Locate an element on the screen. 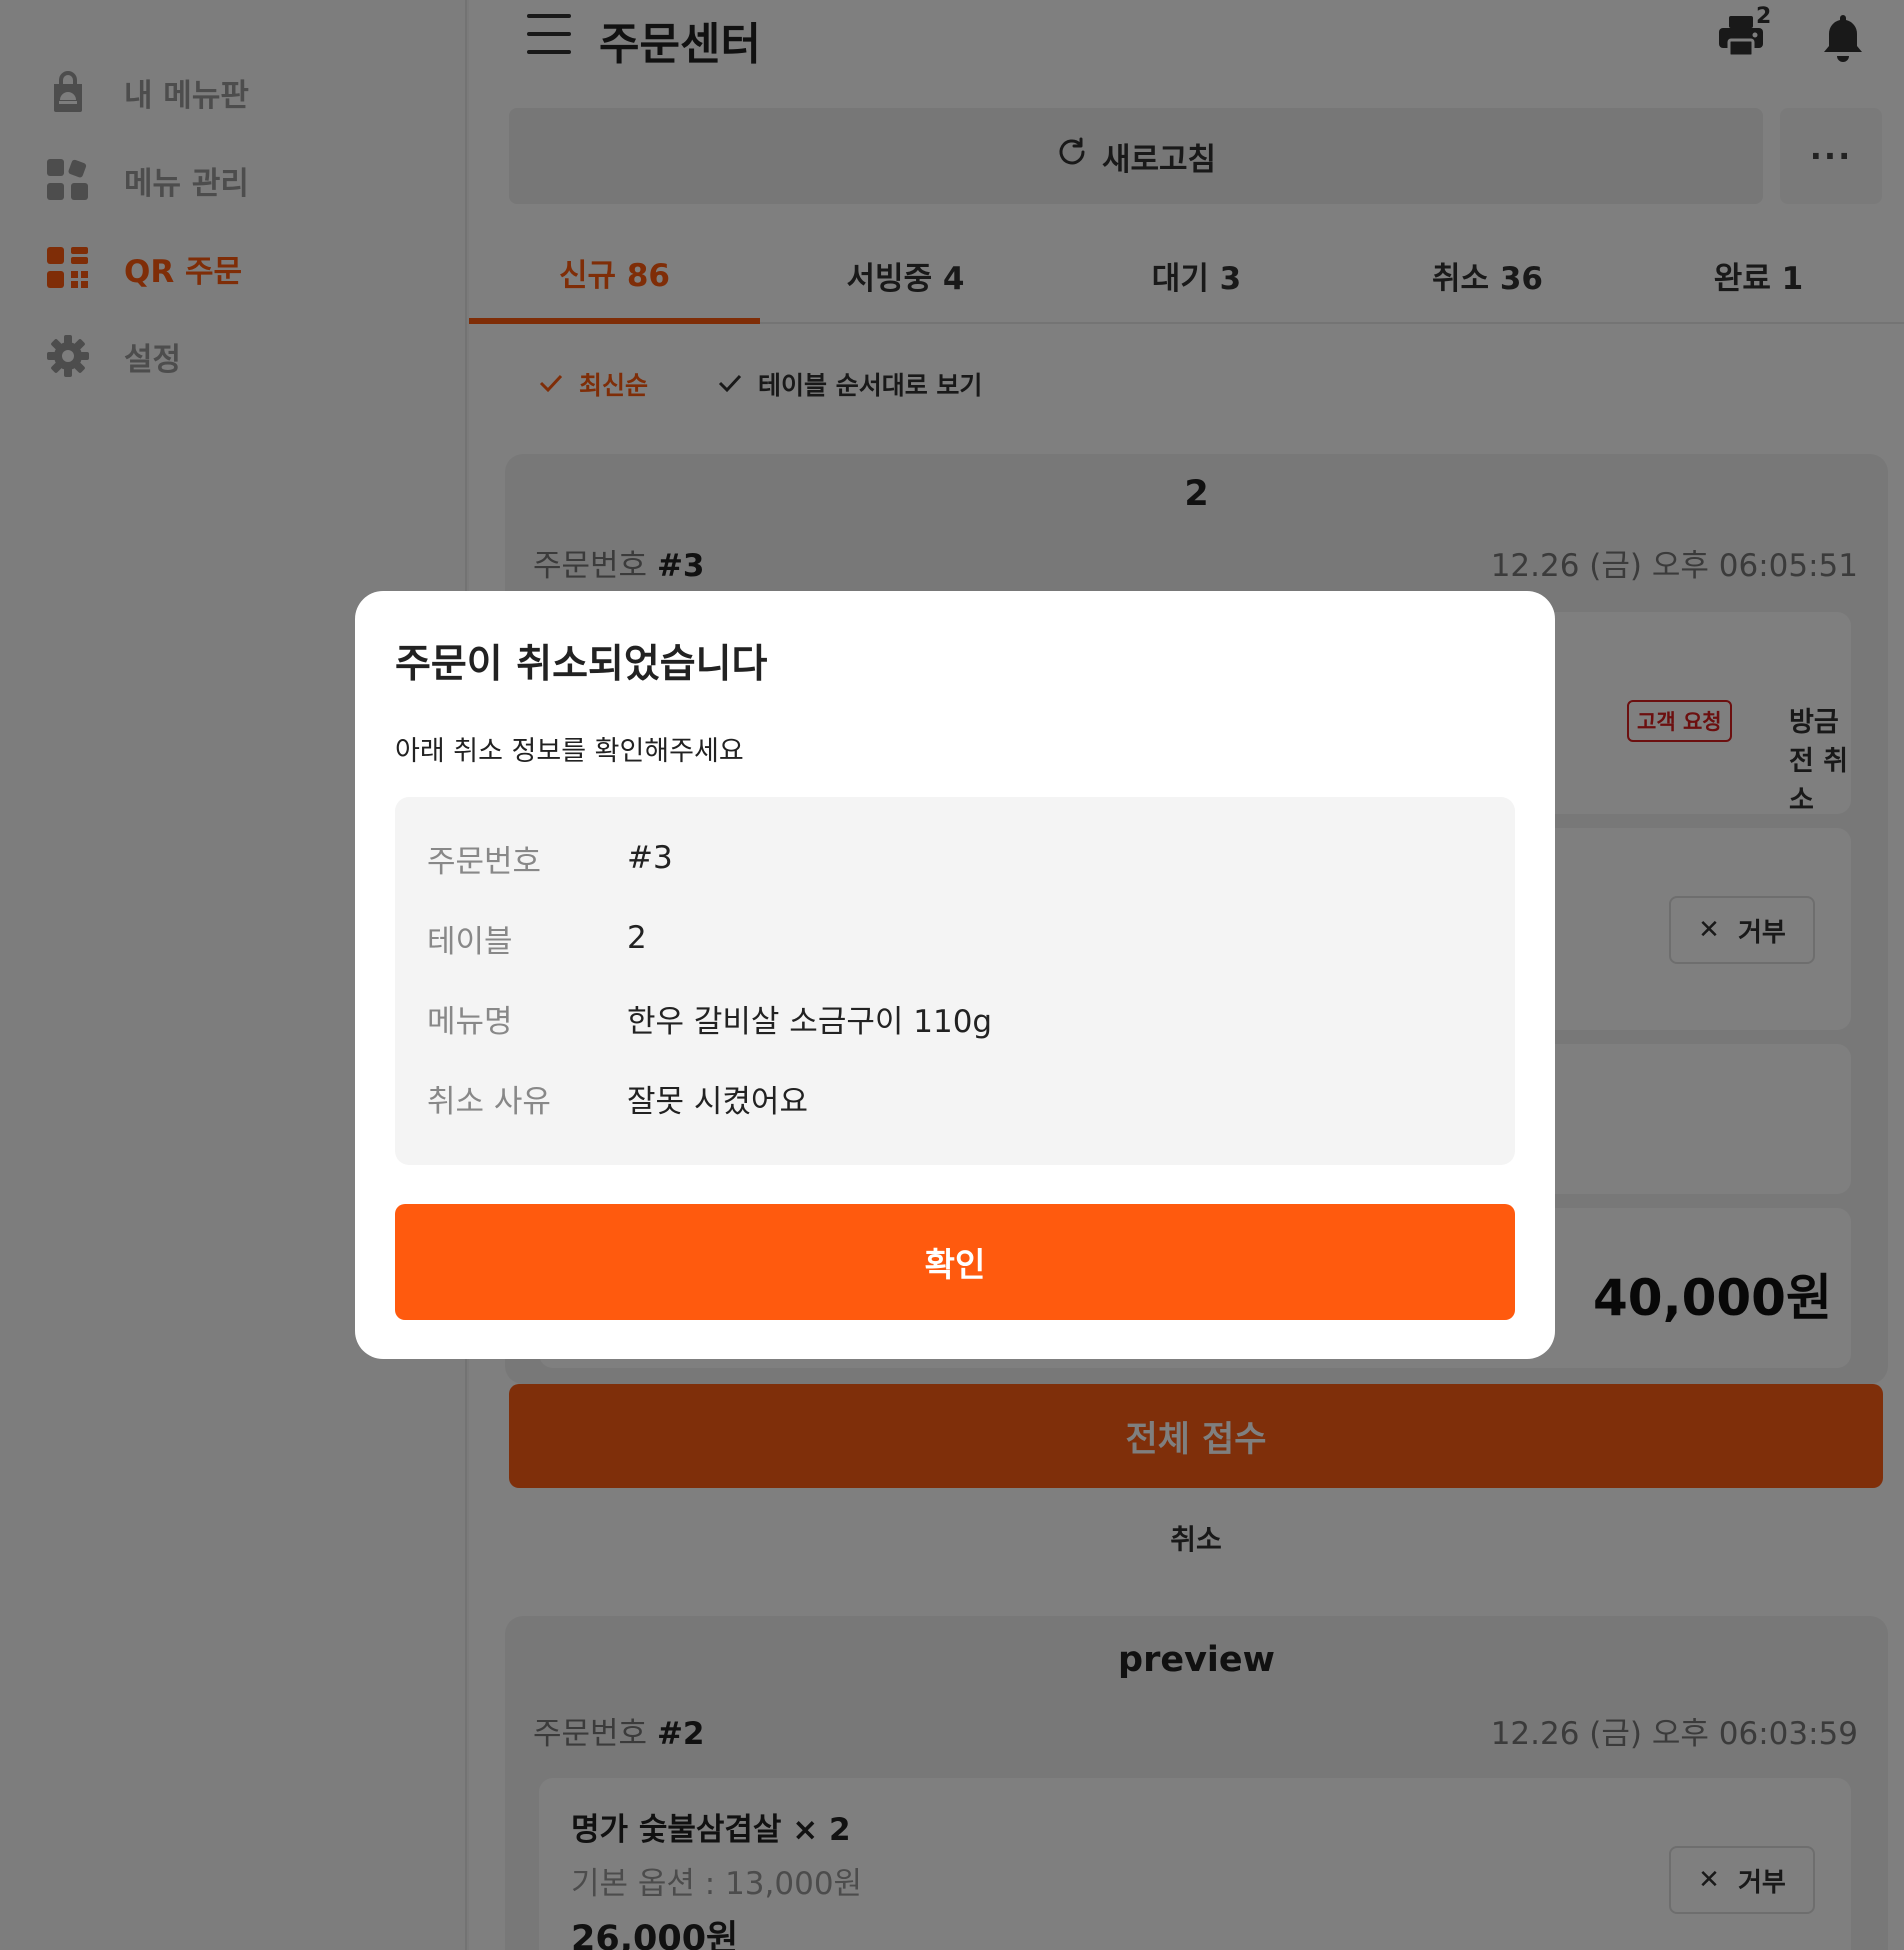 This screenshot has height=1950, width=1904. info-label: 주문번호 is located at coordinates (484, 861).